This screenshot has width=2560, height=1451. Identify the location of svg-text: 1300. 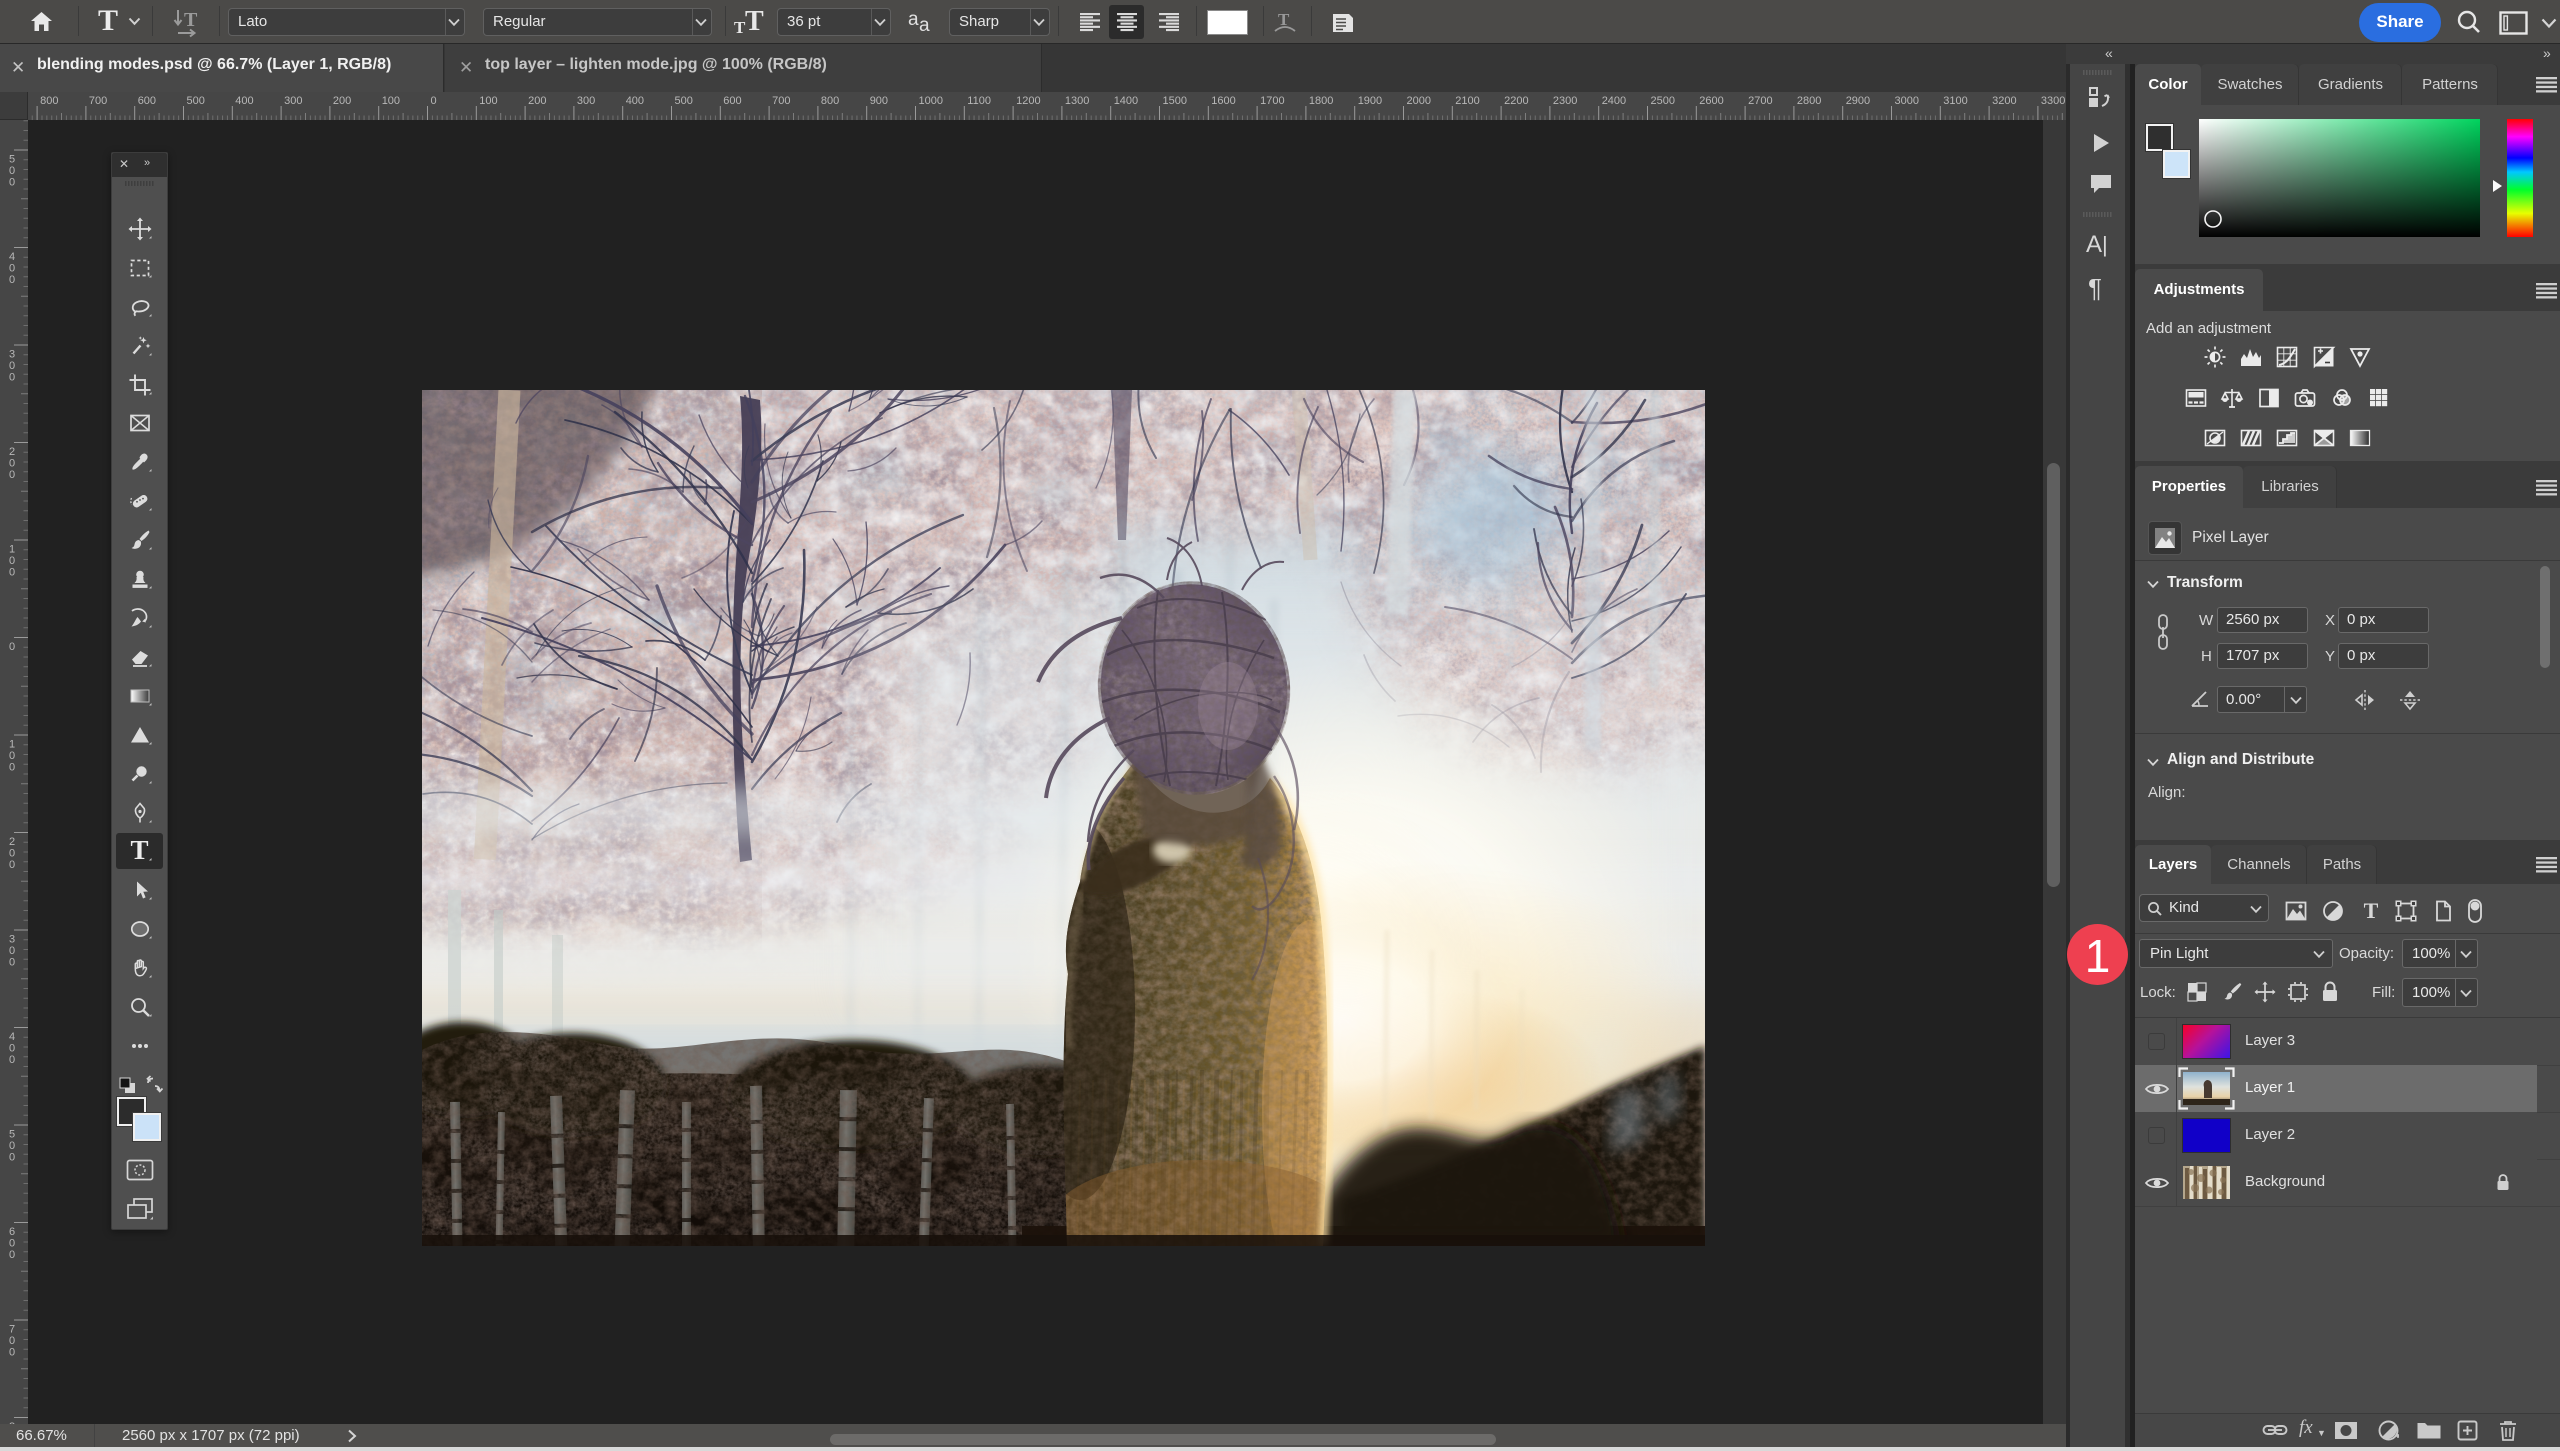
(1077, 101).